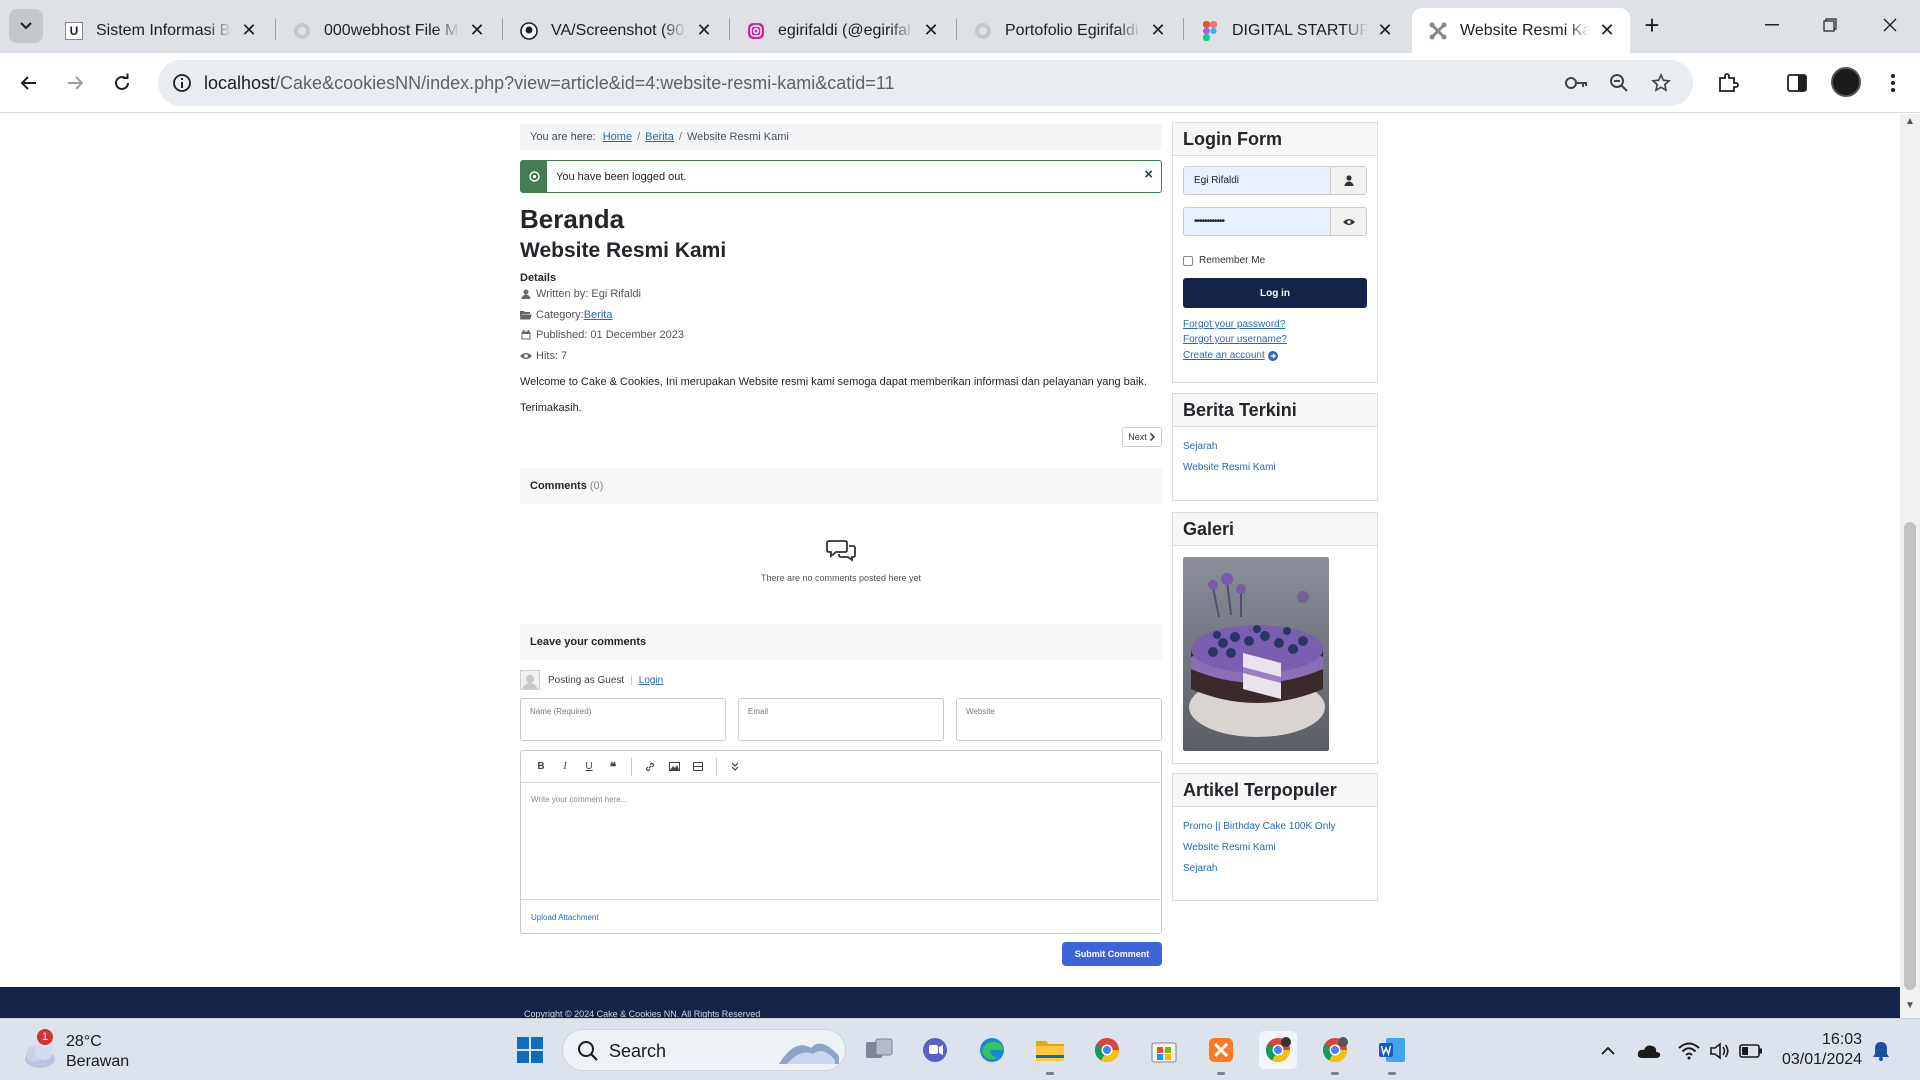 Image resolution: width=1920 pixels, height=1080 pixels. What do you see at coordinates (659, 137) in the screenshot?
I see `breadcrumb-category-link: Berita` at bounding box center [659, 137].